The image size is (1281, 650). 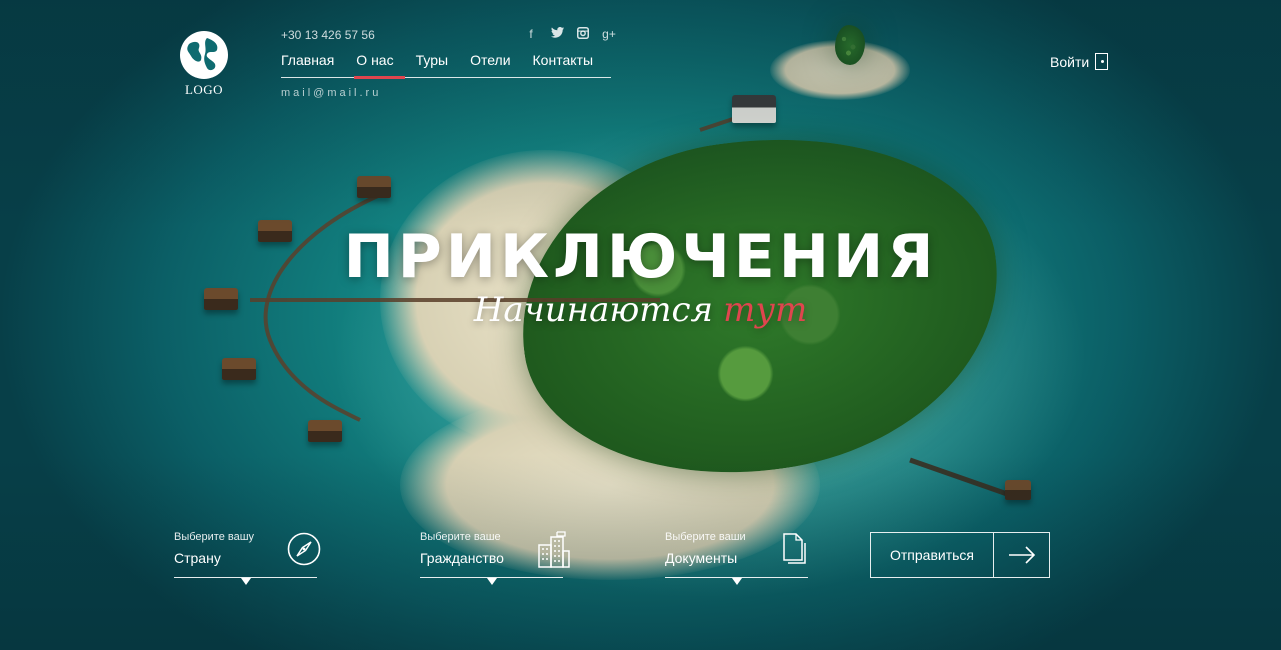 I want to click on hero-title: ПРИКЛЮЧЕНИЯ, so click(x=640, y=257).